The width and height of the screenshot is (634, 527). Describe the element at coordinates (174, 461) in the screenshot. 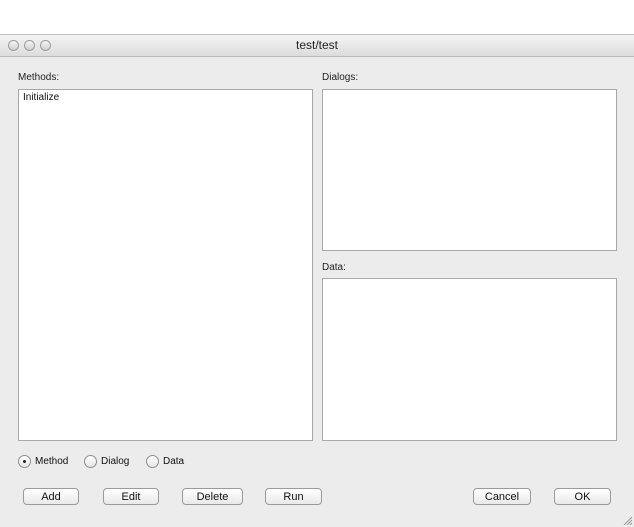

I see `radio-data-label: Data` at that location.